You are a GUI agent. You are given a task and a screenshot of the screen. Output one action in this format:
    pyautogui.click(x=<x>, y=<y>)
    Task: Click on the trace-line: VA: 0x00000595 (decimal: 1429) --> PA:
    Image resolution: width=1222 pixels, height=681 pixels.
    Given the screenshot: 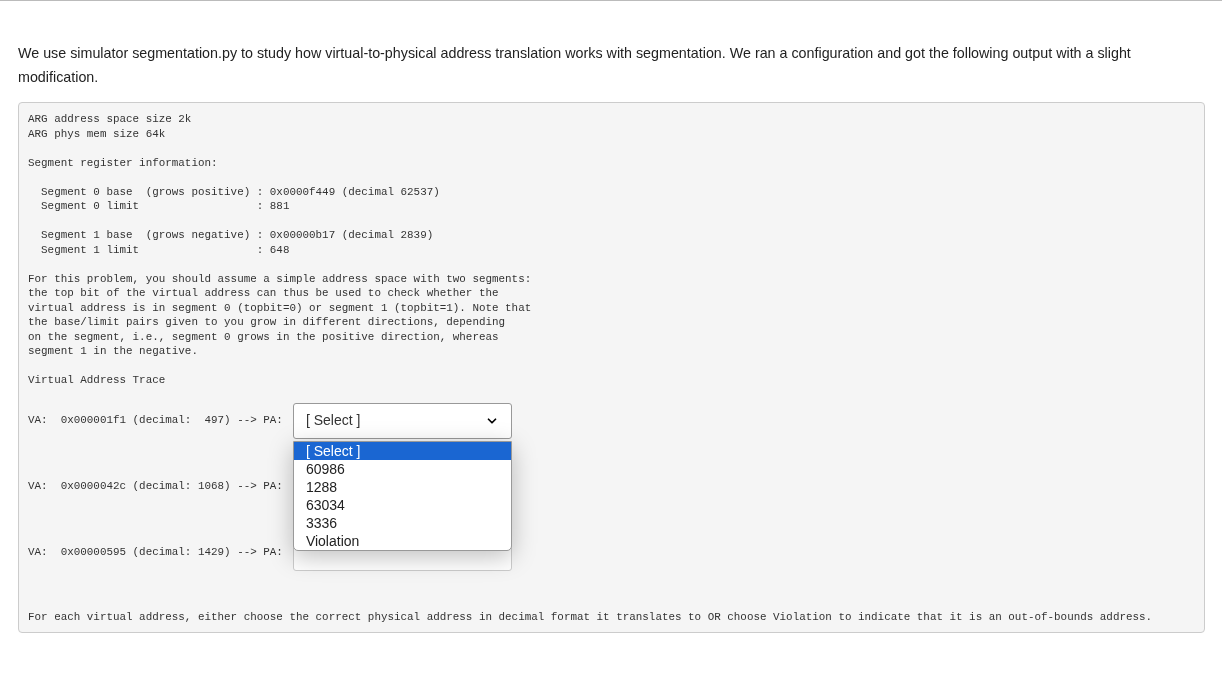 What is the action you would take?
    pyautogui.click(x=155, y=552)
    